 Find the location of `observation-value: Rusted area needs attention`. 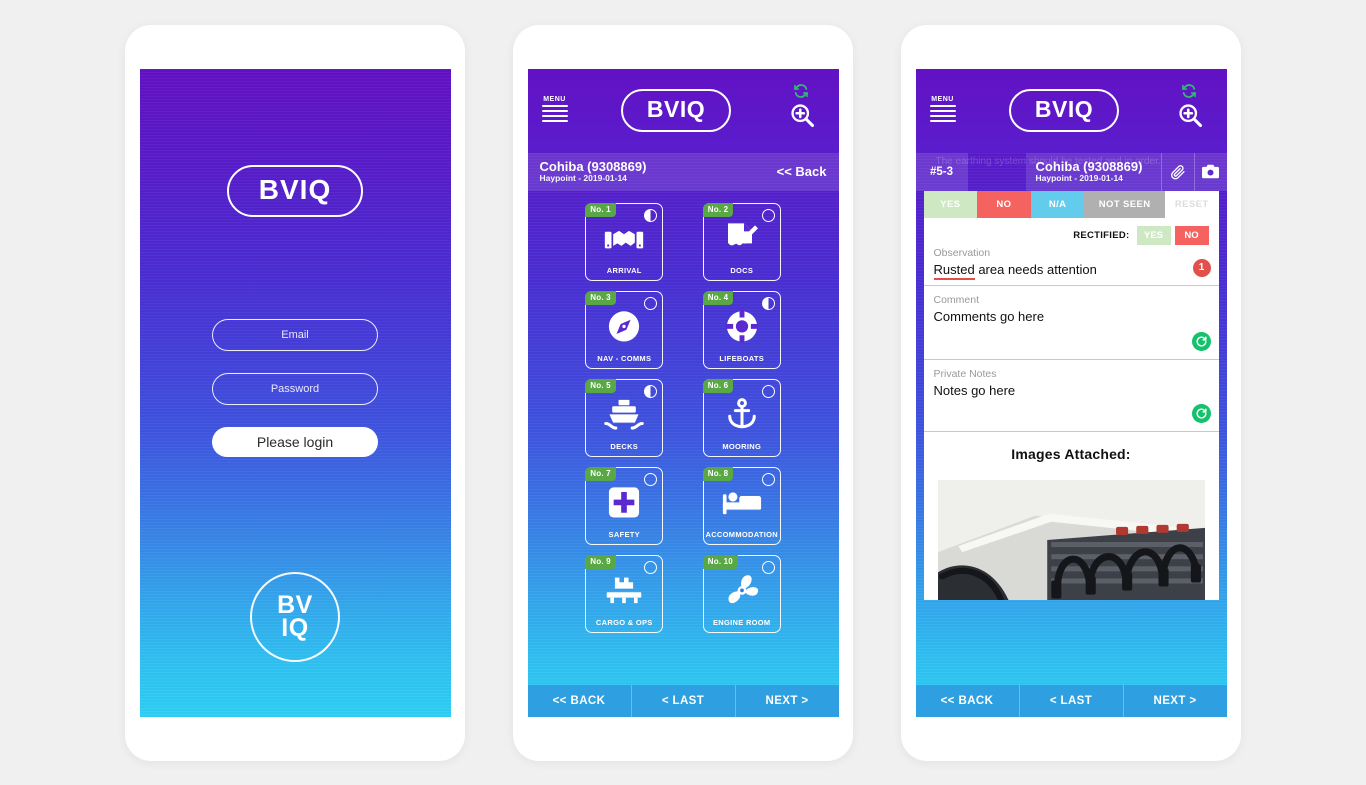

observation-value: Rusted area needs attention is located at coordinates (1071, 271).